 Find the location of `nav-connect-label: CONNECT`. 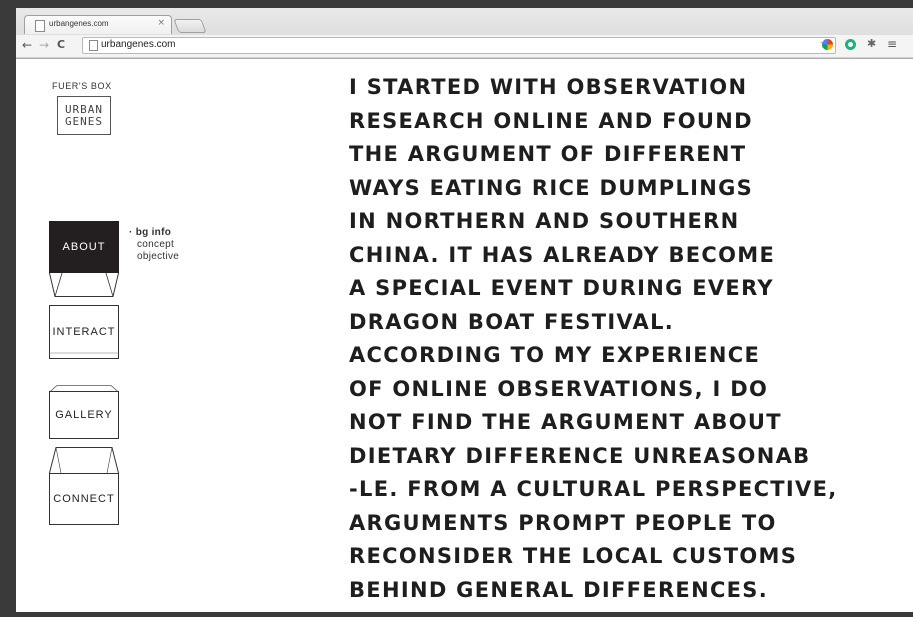

nav-connect-label: CONNECT is located at coordinates (84, 499).